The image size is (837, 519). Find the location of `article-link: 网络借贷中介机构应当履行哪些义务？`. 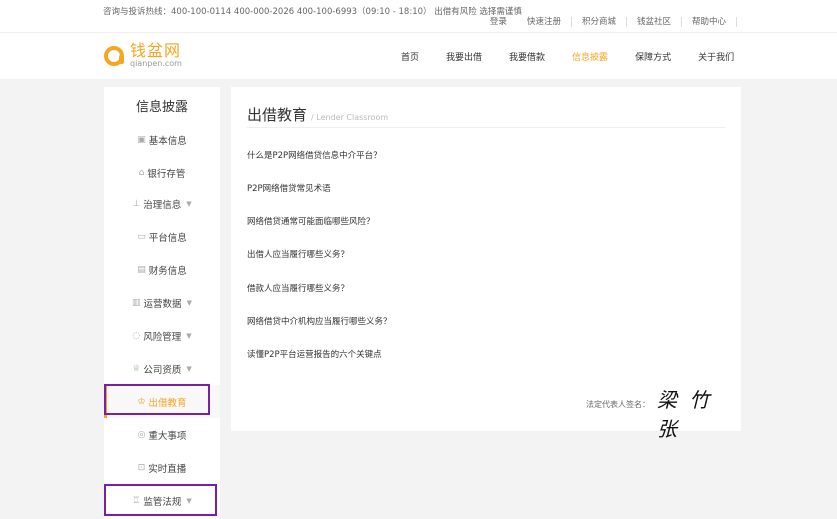

article-link: 网络借贷中介机构应当履行哪些义务？ is located at coordinates (319, 321).